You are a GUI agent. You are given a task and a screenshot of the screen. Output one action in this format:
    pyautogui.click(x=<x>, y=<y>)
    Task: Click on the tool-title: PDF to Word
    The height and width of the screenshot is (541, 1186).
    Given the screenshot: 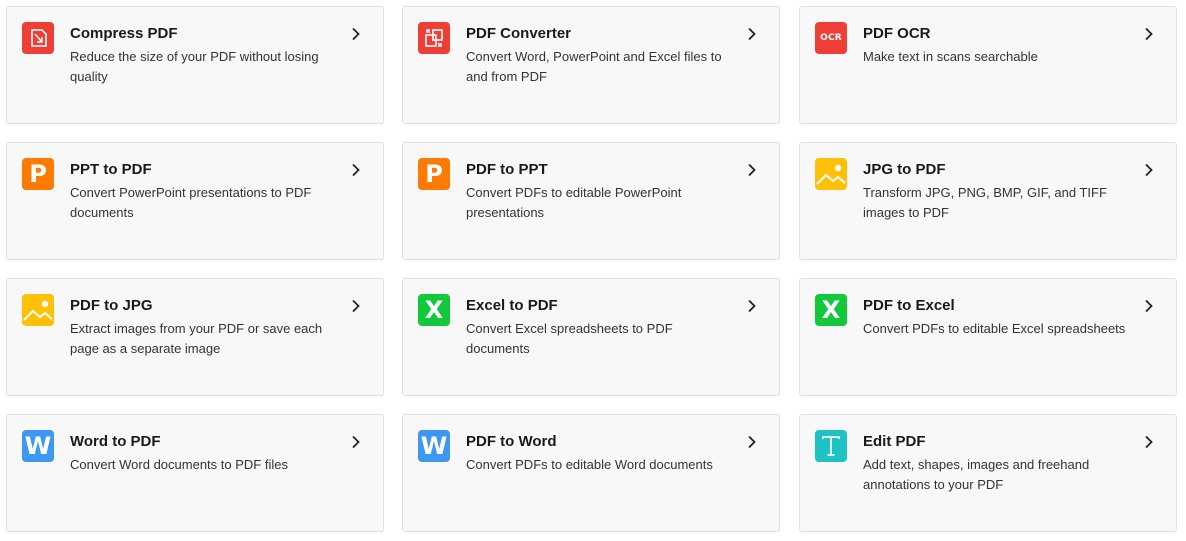 What is the action you would take?
    pyautogui.click(x=511, y=441)
    